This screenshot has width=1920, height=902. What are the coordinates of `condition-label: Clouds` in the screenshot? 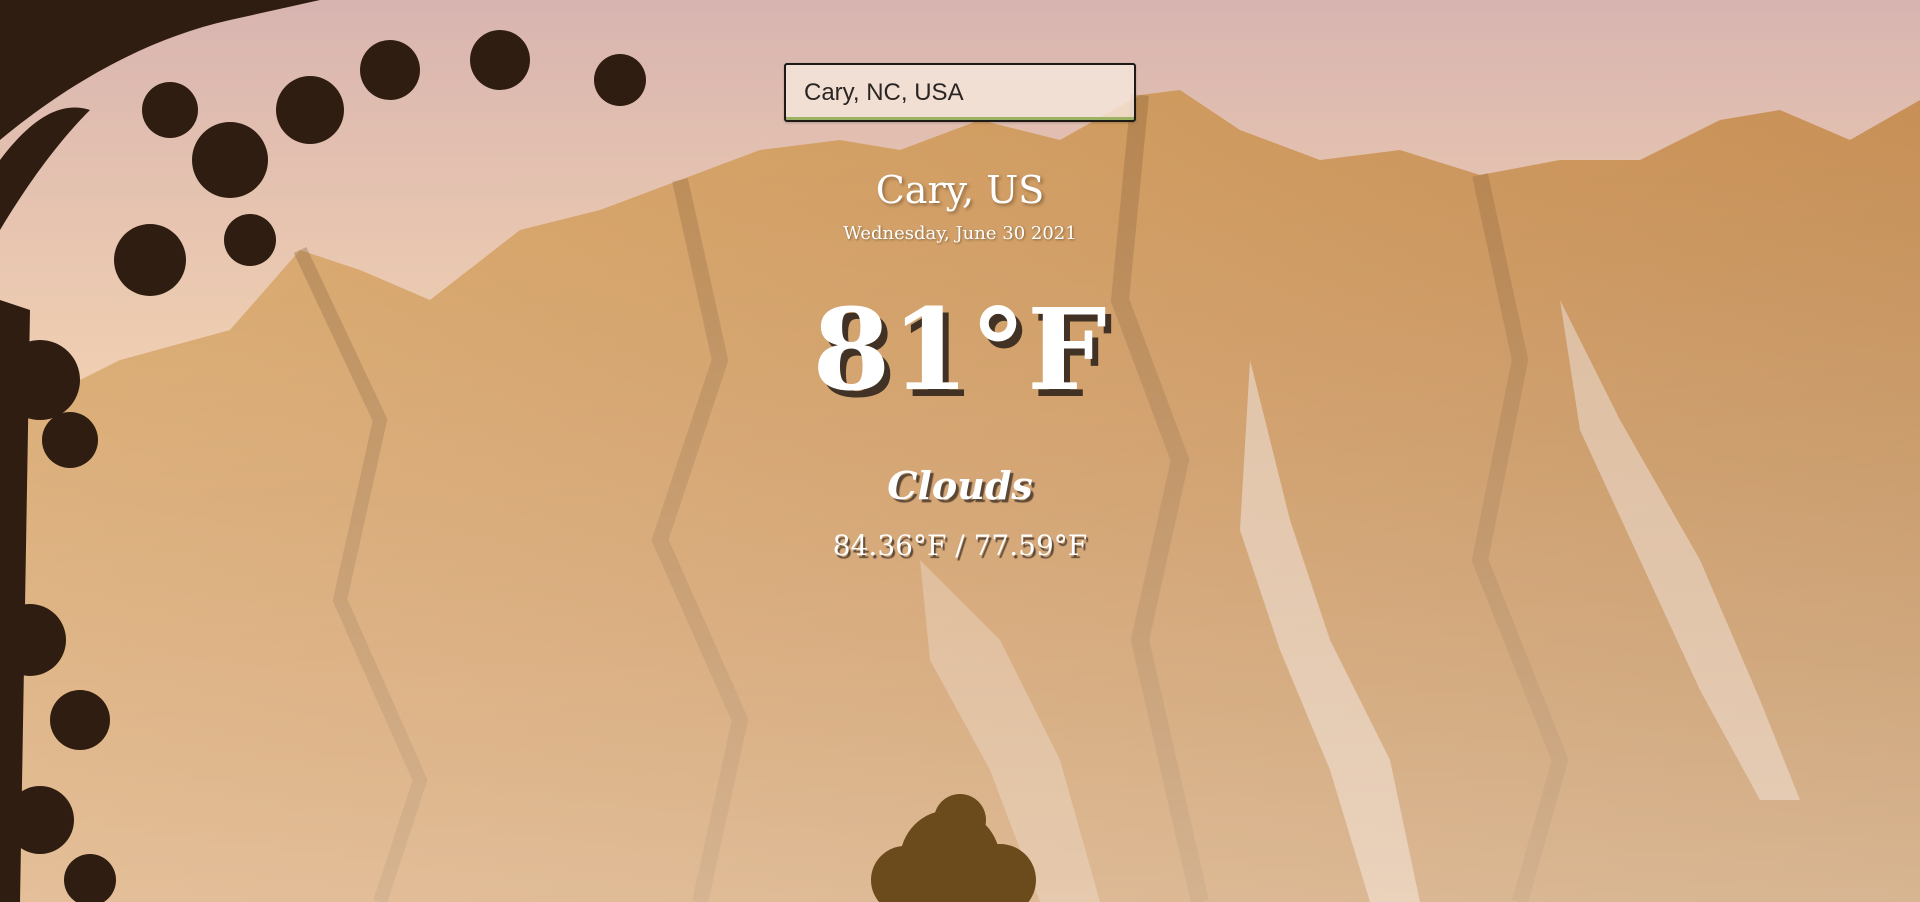 It's located at (960, 485).